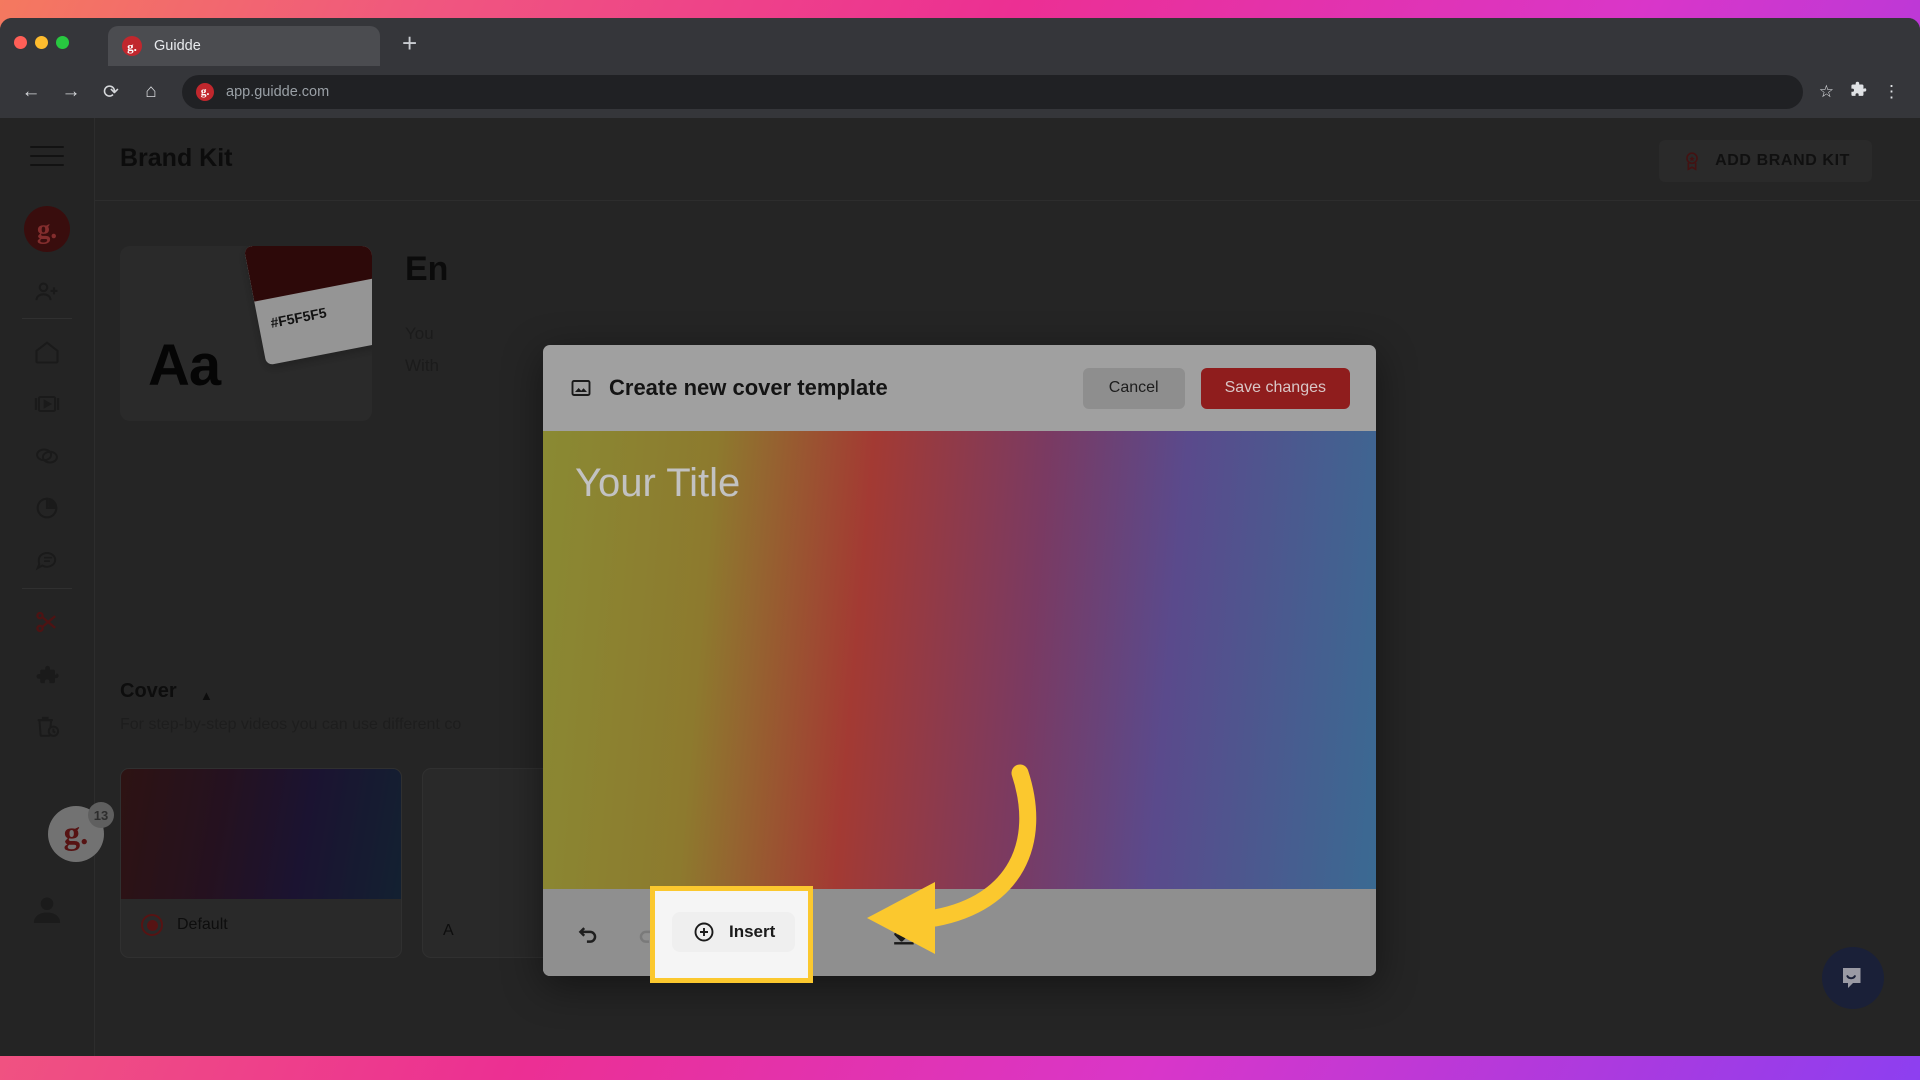 The height and width of the screenshot is (1080, 1920). What do you see at coordinates (278, 92) in the screenshot?
I see `address-bar-url: app.guidde.com` at bounding box center [278, 92].